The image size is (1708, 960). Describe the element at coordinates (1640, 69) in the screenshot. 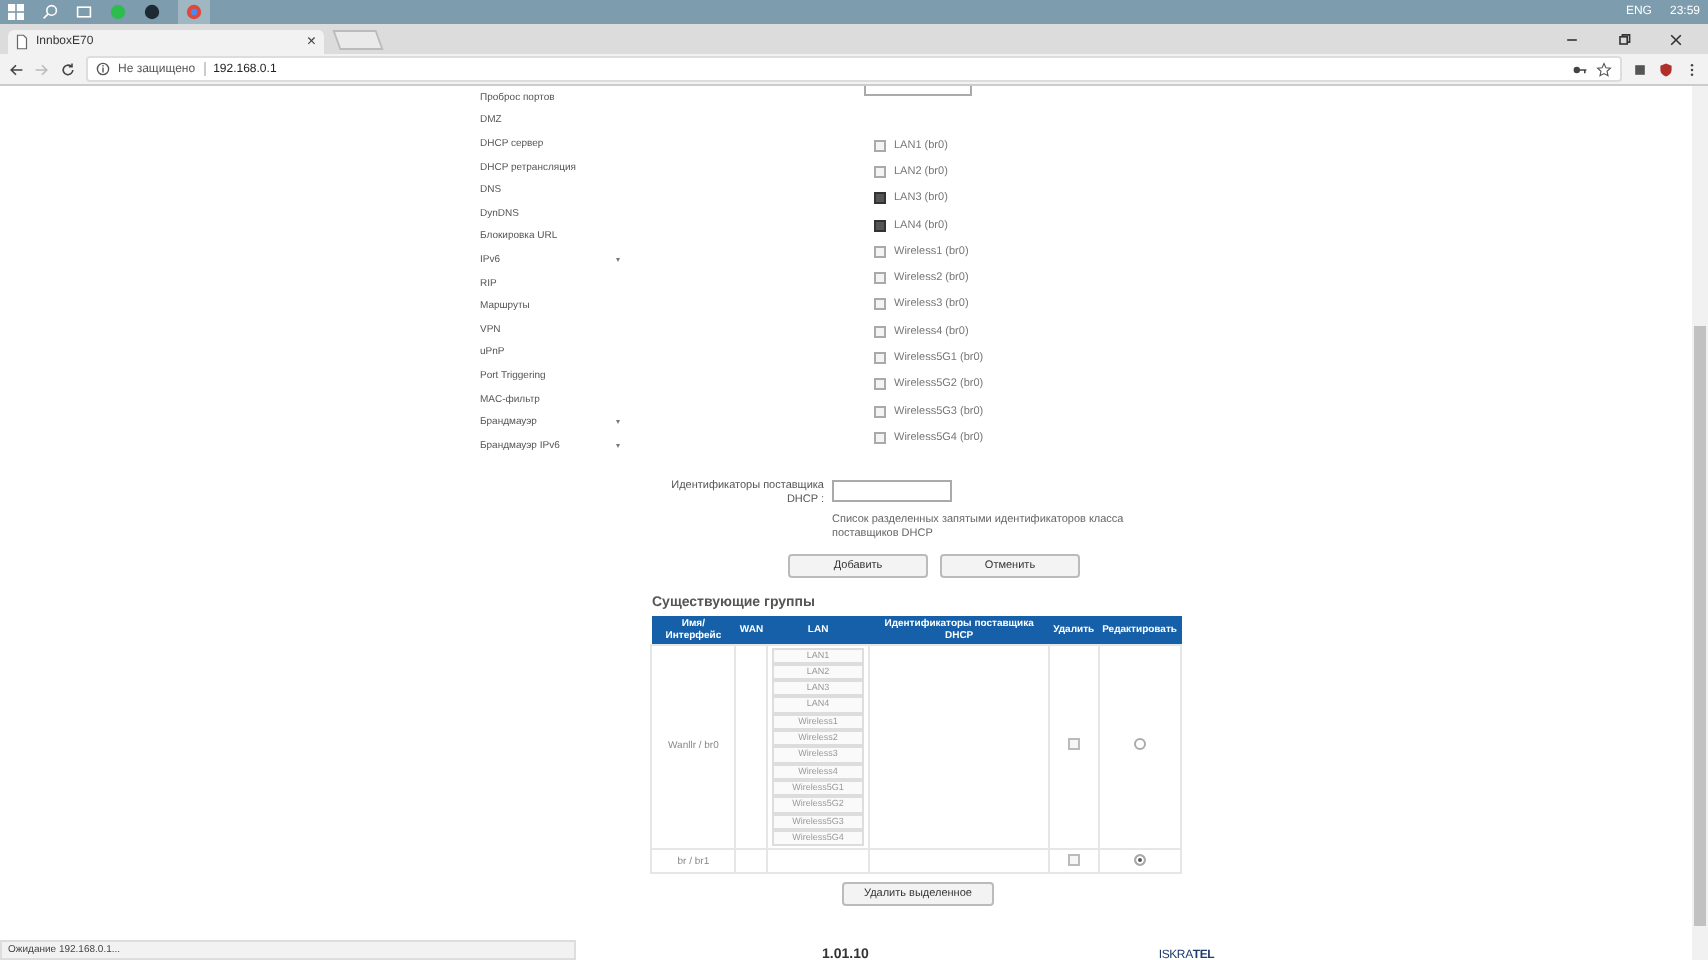

I see `extension-icon` at that location.